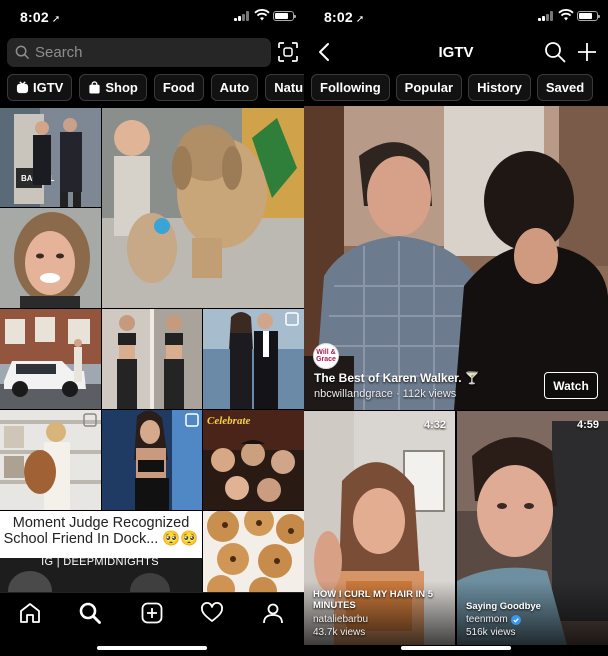 This screenshot has width=608, height=656. Describe the element at coordinates (273, 613) in the screenshot. I see `profile-icon` at that location.